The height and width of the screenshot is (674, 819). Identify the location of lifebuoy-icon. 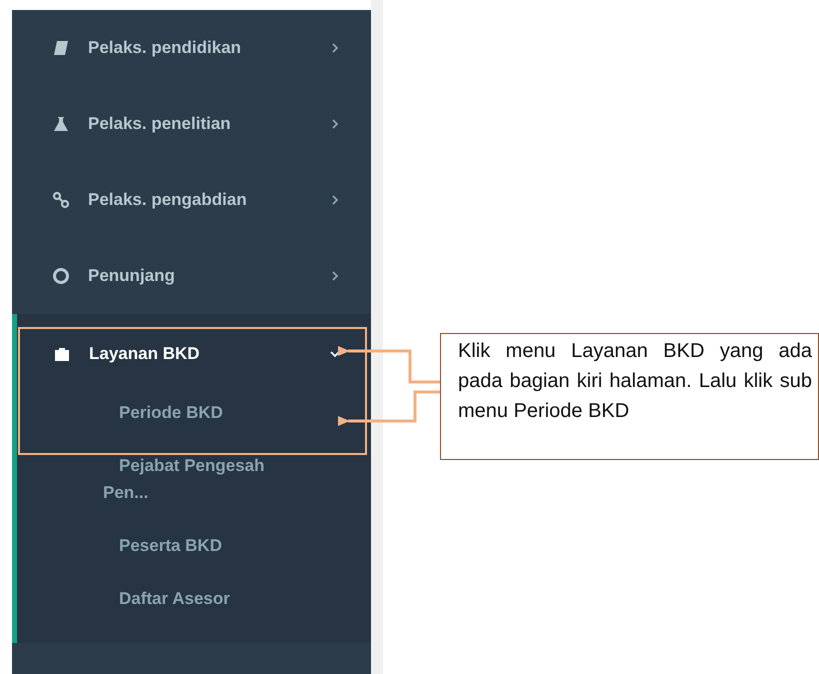
(61, 276).